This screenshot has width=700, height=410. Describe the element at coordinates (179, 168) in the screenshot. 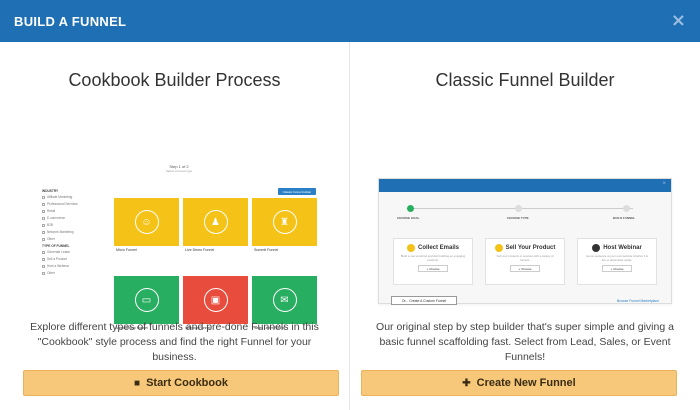

I see `preview-step-label: Step 1 of 2 Select a funnel type` at that location.